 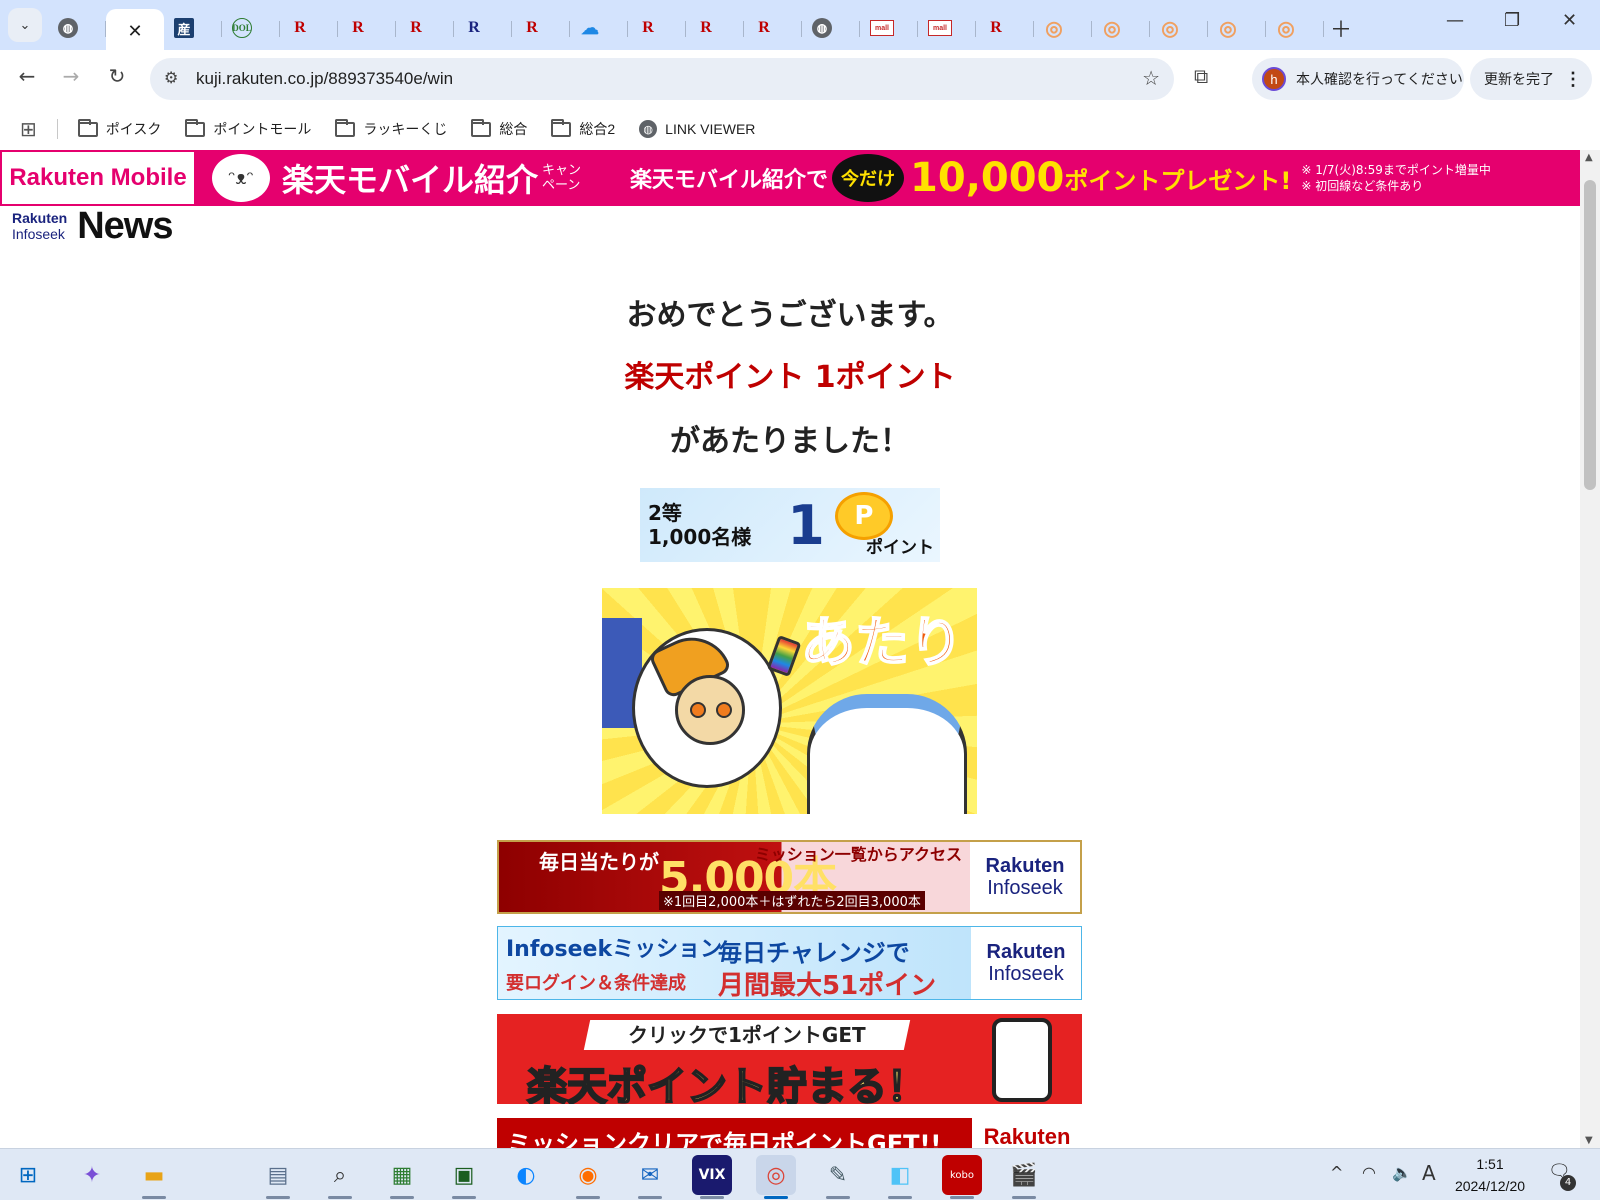 What do you see at coordinates (1589, 1140) in the screenshot?
I see `scroll-down-icon: ▼` at bounding box center [1589, 1140].